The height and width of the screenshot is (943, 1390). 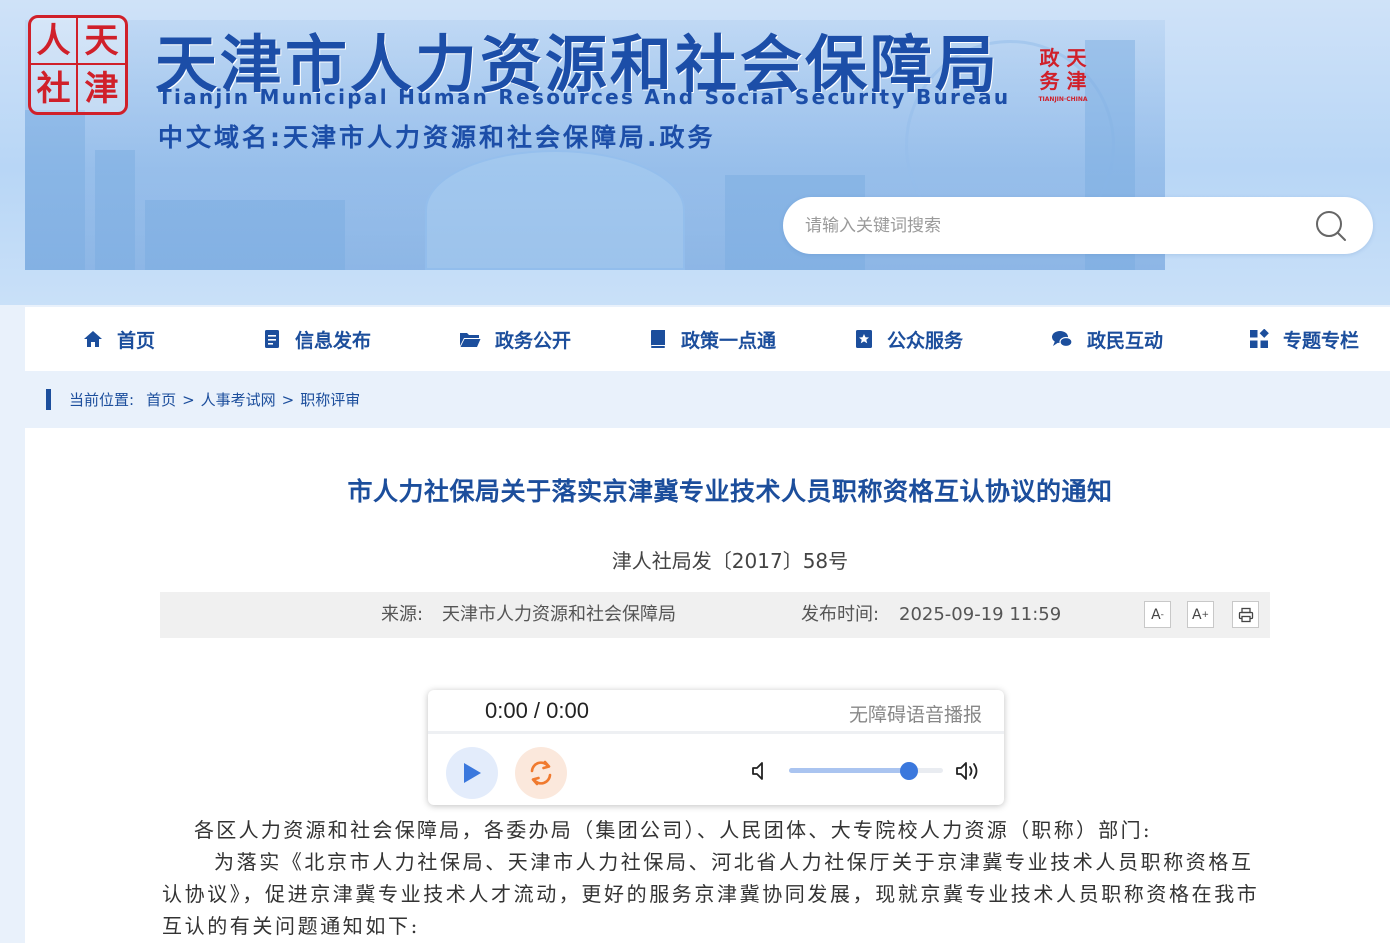 What do you see at coordinates (330, 399) in the screenshot?
I see `breadcrumb-link-title-review: 职称评审` at bounding box center [330, 399].